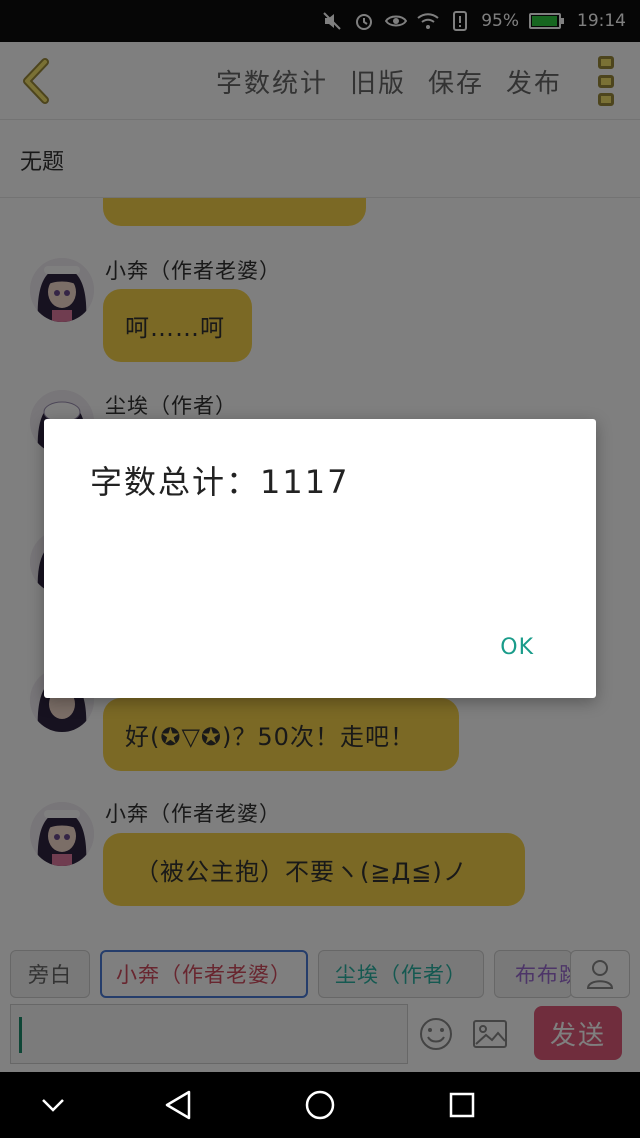 Image resolution: width=640 pixels, height=1138 pixels. Describe the element at coordinates (178, 1105) in the screenshot. I see `back-triangle-icon` at that location.